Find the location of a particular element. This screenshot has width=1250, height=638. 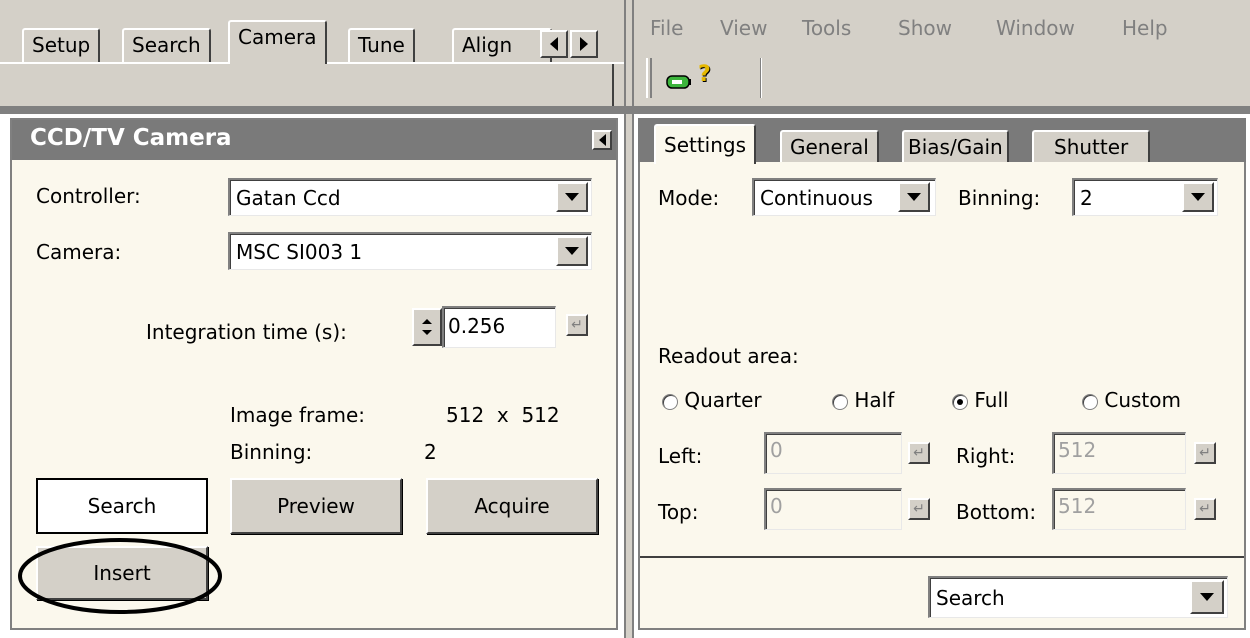

mode-dropdown-button is located at coordinates (914, 197).